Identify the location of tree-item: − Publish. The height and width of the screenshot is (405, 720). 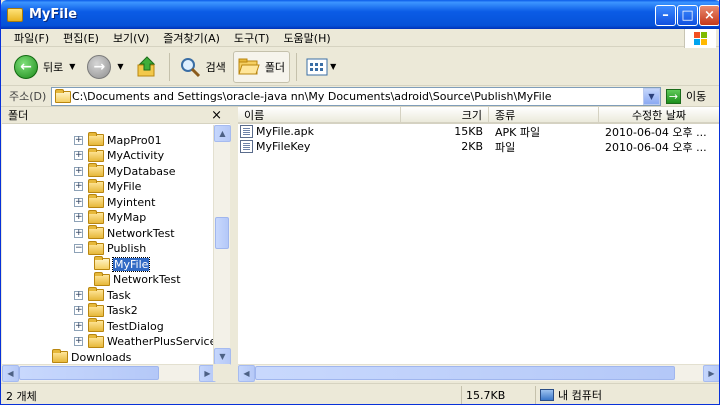
(110, 248).